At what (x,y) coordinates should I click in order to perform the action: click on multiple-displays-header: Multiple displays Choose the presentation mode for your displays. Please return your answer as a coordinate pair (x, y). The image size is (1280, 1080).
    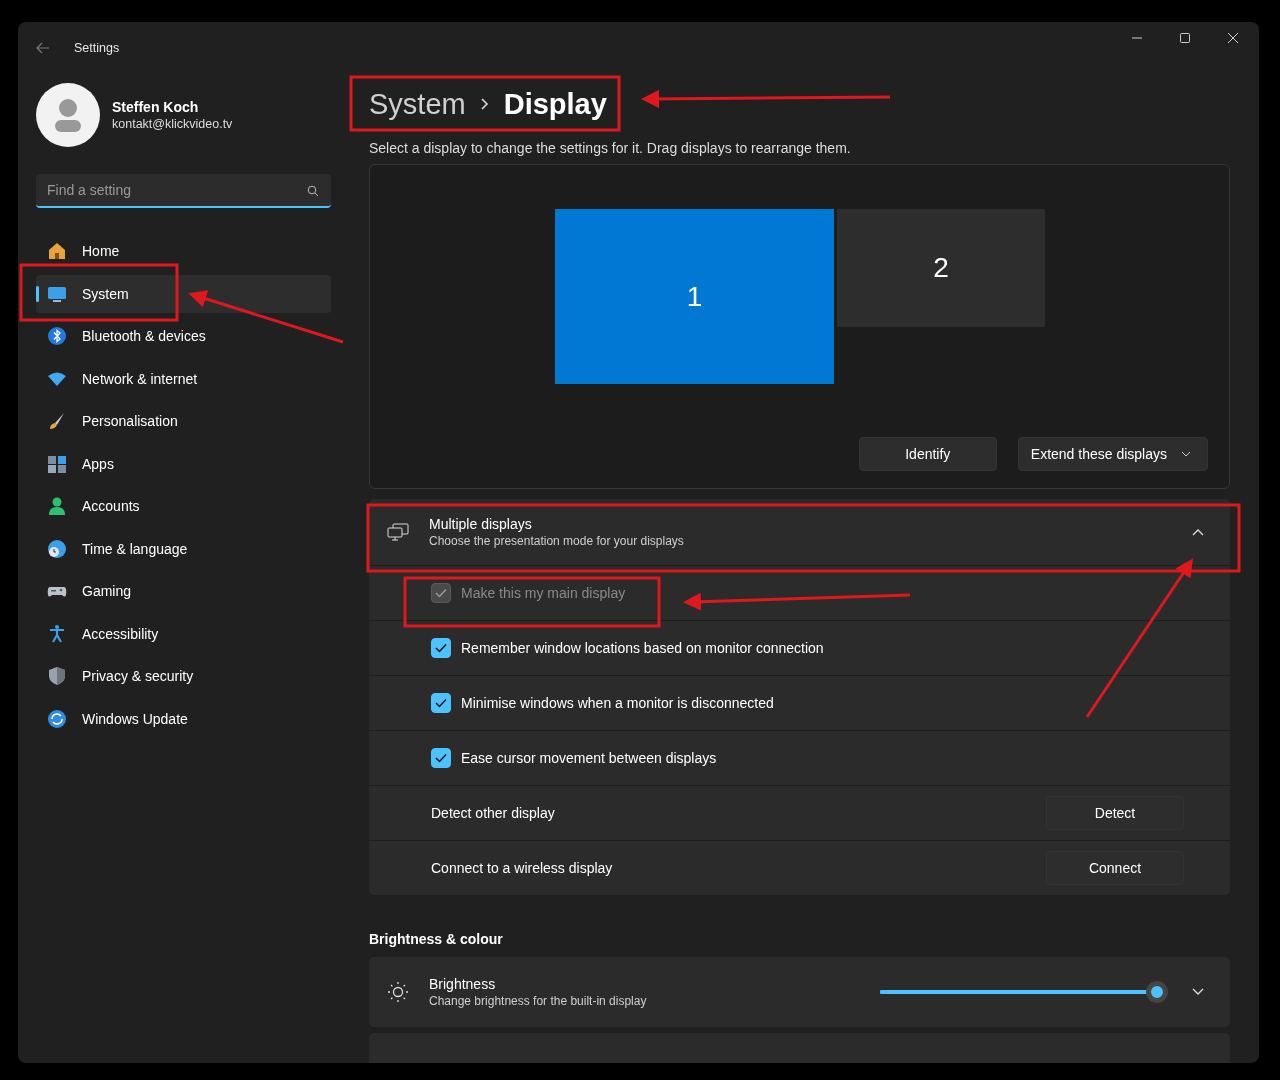
    Looking at the image, I should click on (799, 532).